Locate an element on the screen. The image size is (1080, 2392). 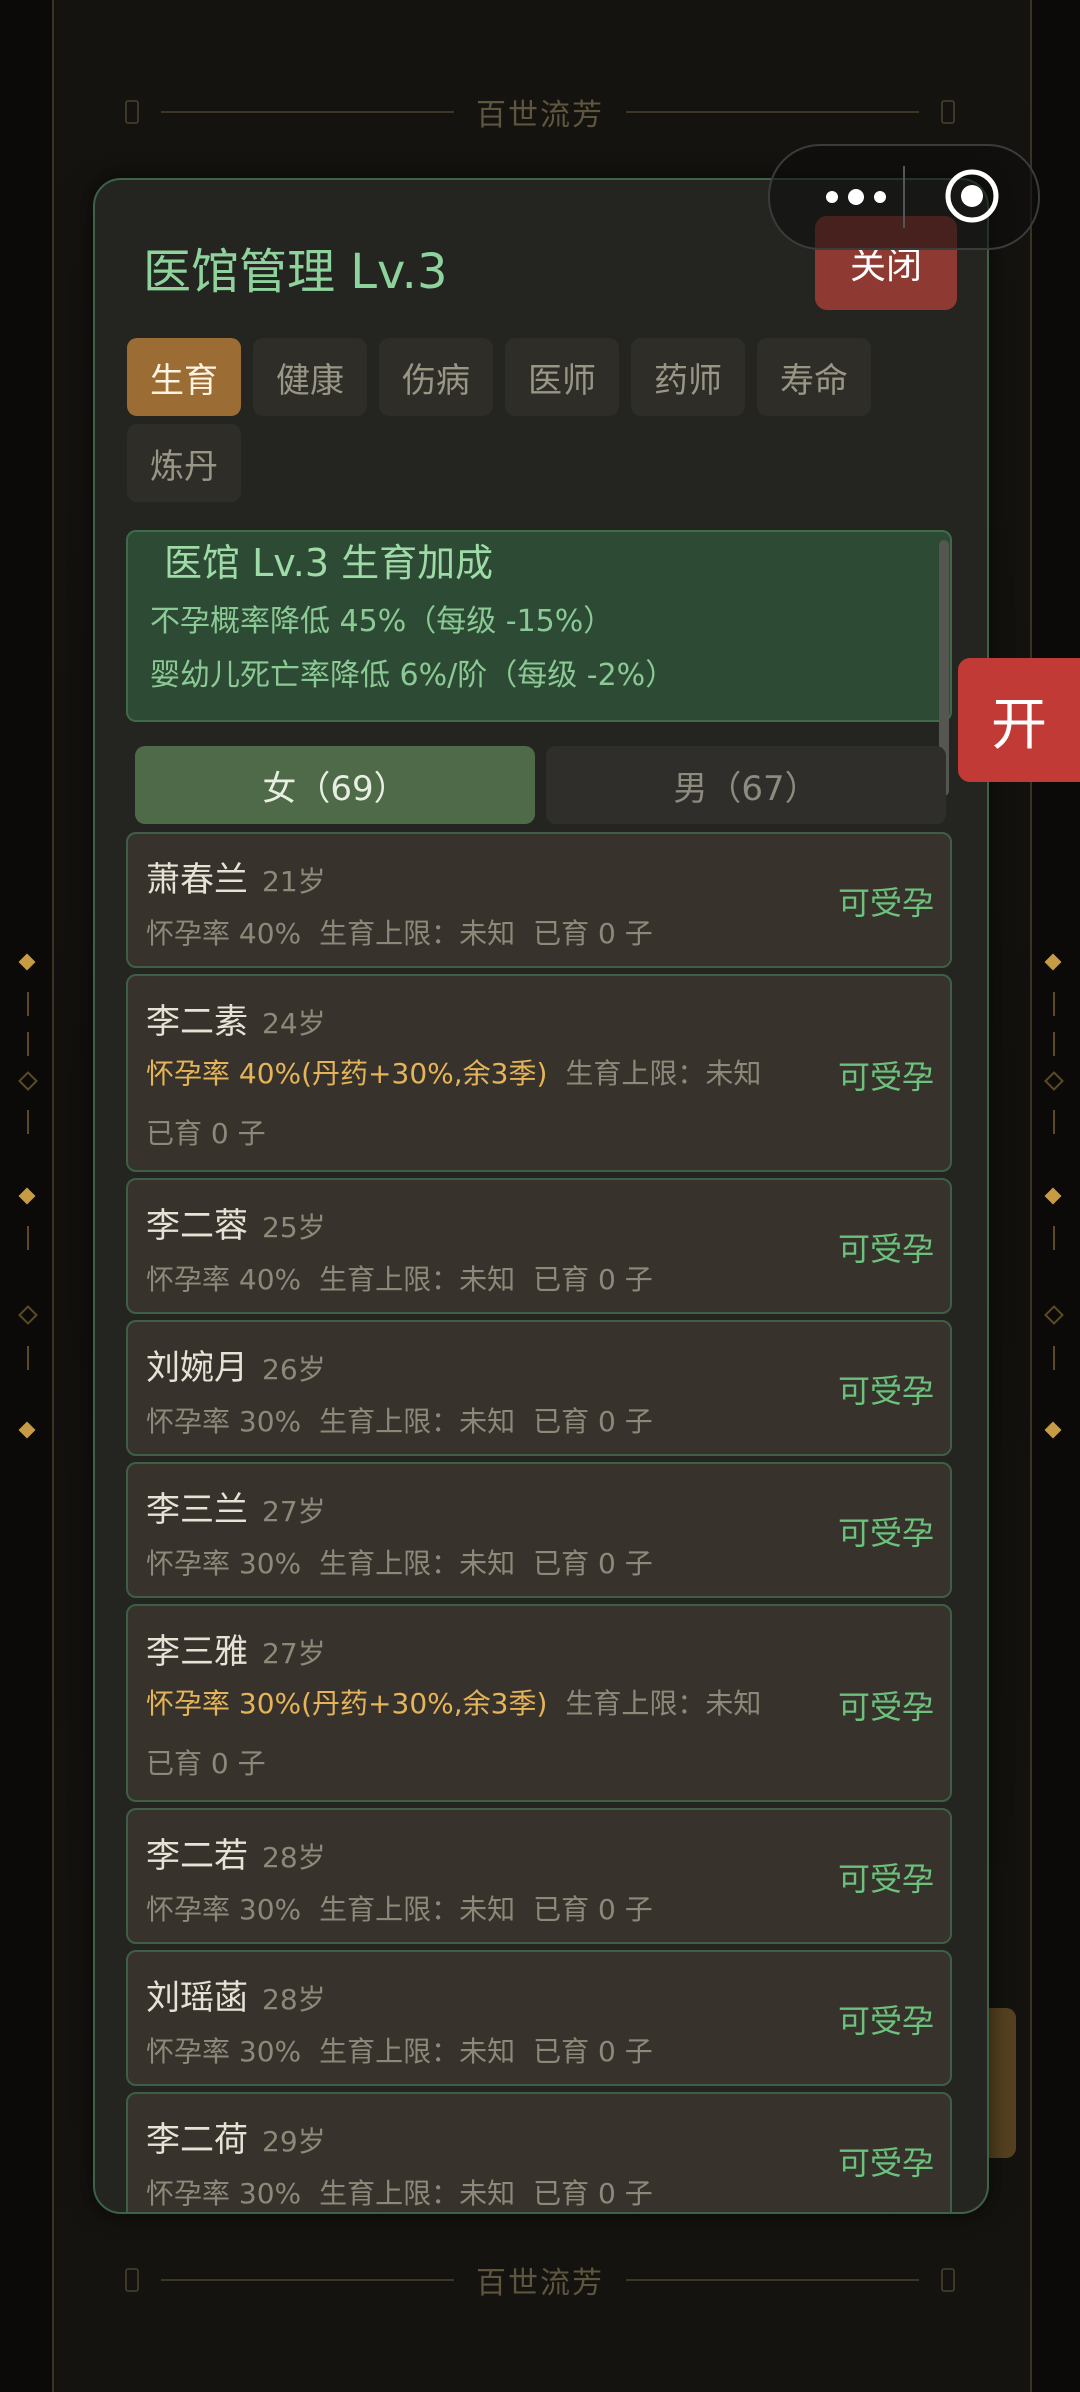
person-name: 李二蓉 is located at coordinates (197, 1226).